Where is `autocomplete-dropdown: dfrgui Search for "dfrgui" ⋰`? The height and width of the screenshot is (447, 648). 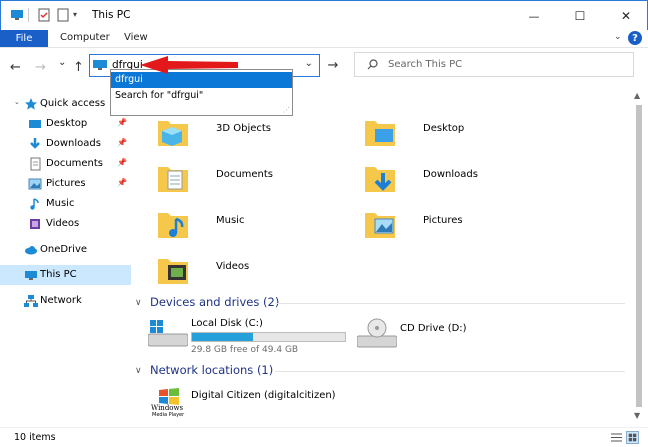 autocomplete-dropdown: dfrgui Search for "dfrgui" ⋰ is located at coordinates (201, 92).